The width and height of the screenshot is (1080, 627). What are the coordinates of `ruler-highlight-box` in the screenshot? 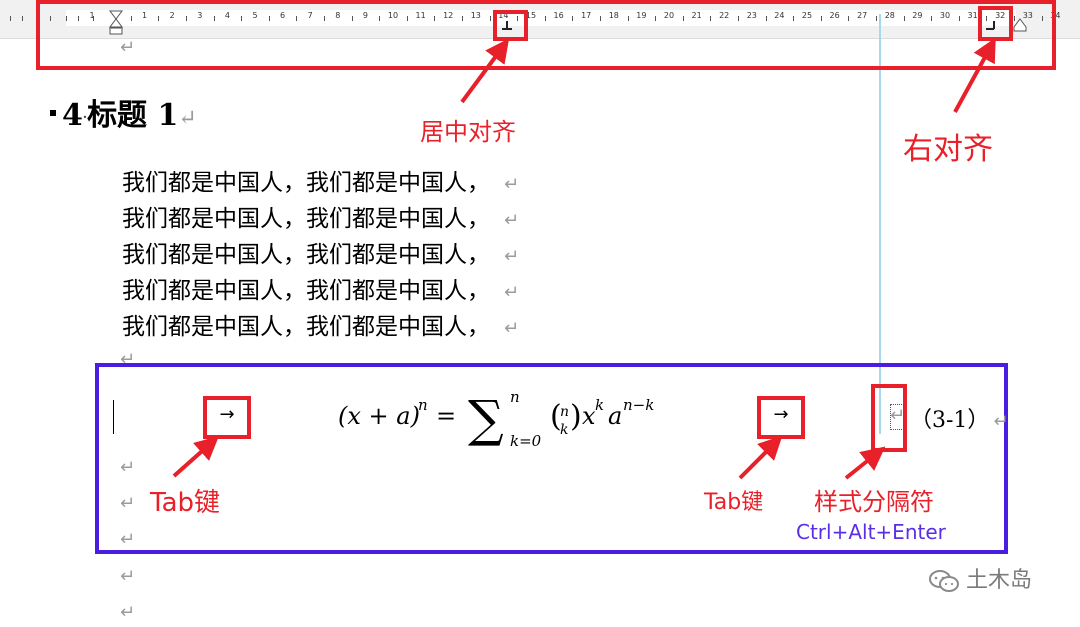 It's located at (546, 35).